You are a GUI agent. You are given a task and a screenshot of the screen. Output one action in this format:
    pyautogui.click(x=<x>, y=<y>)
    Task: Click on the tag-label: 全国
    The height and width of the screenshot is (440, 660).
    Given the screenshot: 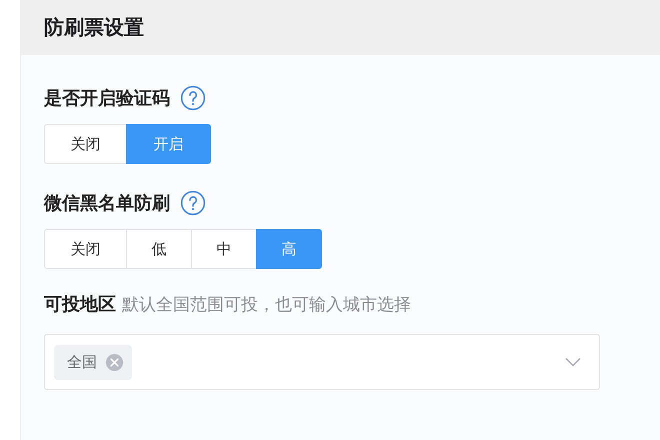 What is the action you would take?
    pyautogui.click(x=82, y=362)
    